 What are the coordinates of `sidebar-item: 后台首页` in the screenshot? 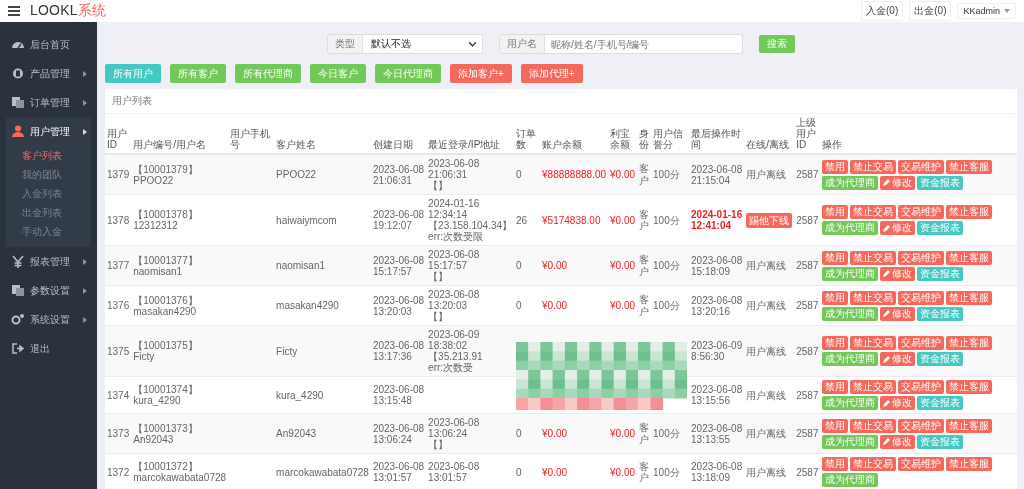 It's located at (48, 44).